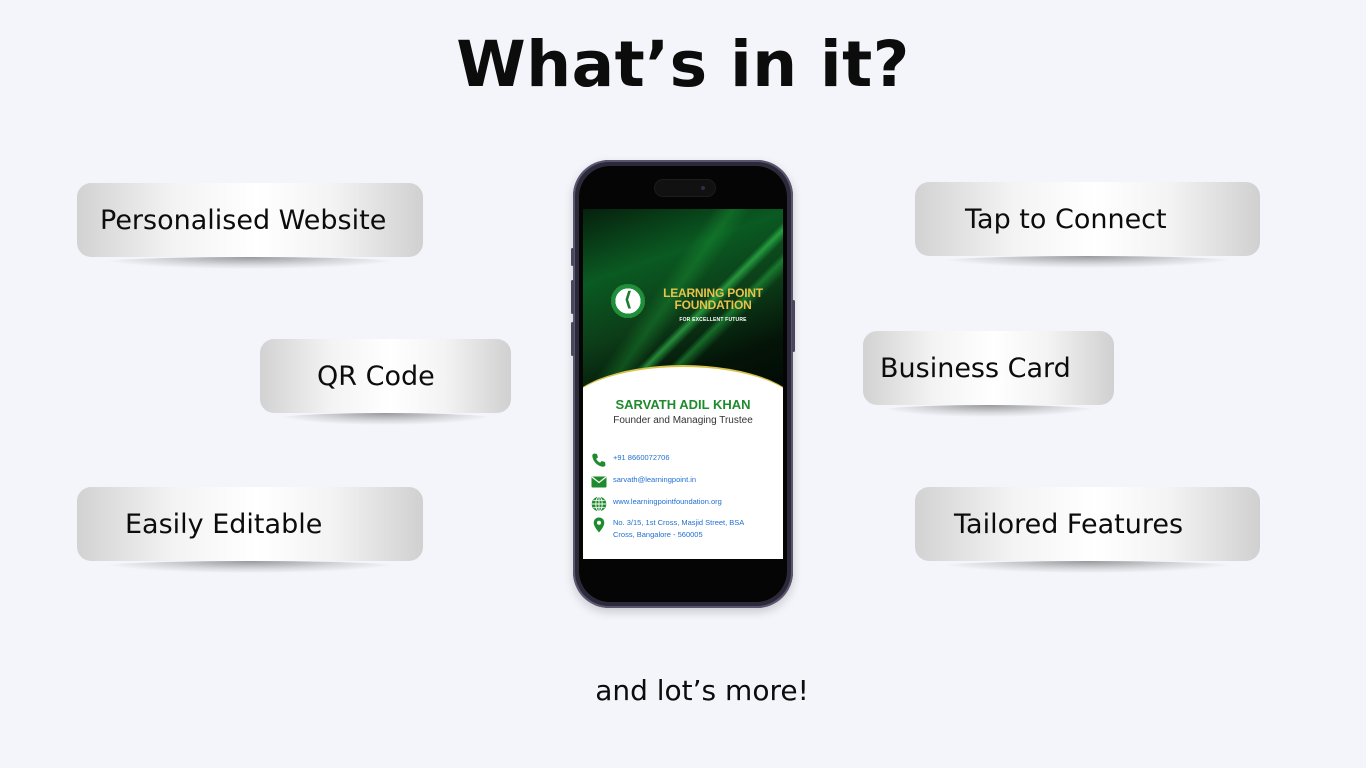 The image size is (1366, 768). I want to click on feature-tailored-features: Tailored Features, so click(1087, 530).